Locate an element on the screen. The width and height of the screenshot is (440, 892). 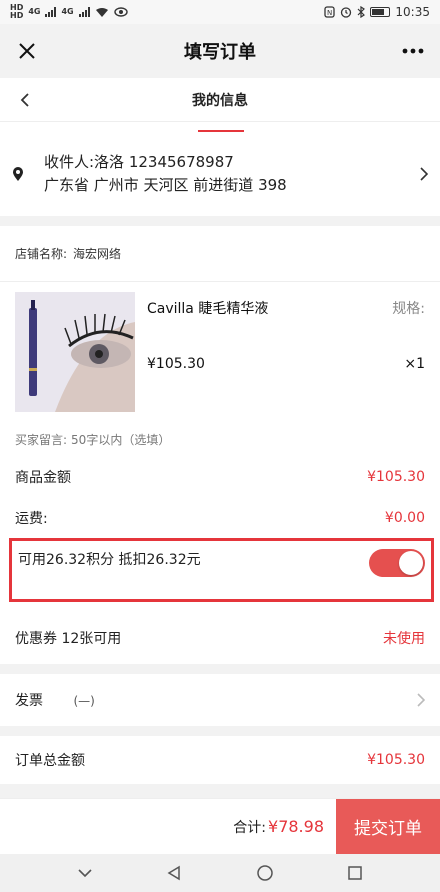
close-icon is located at coordinates (27, 51).